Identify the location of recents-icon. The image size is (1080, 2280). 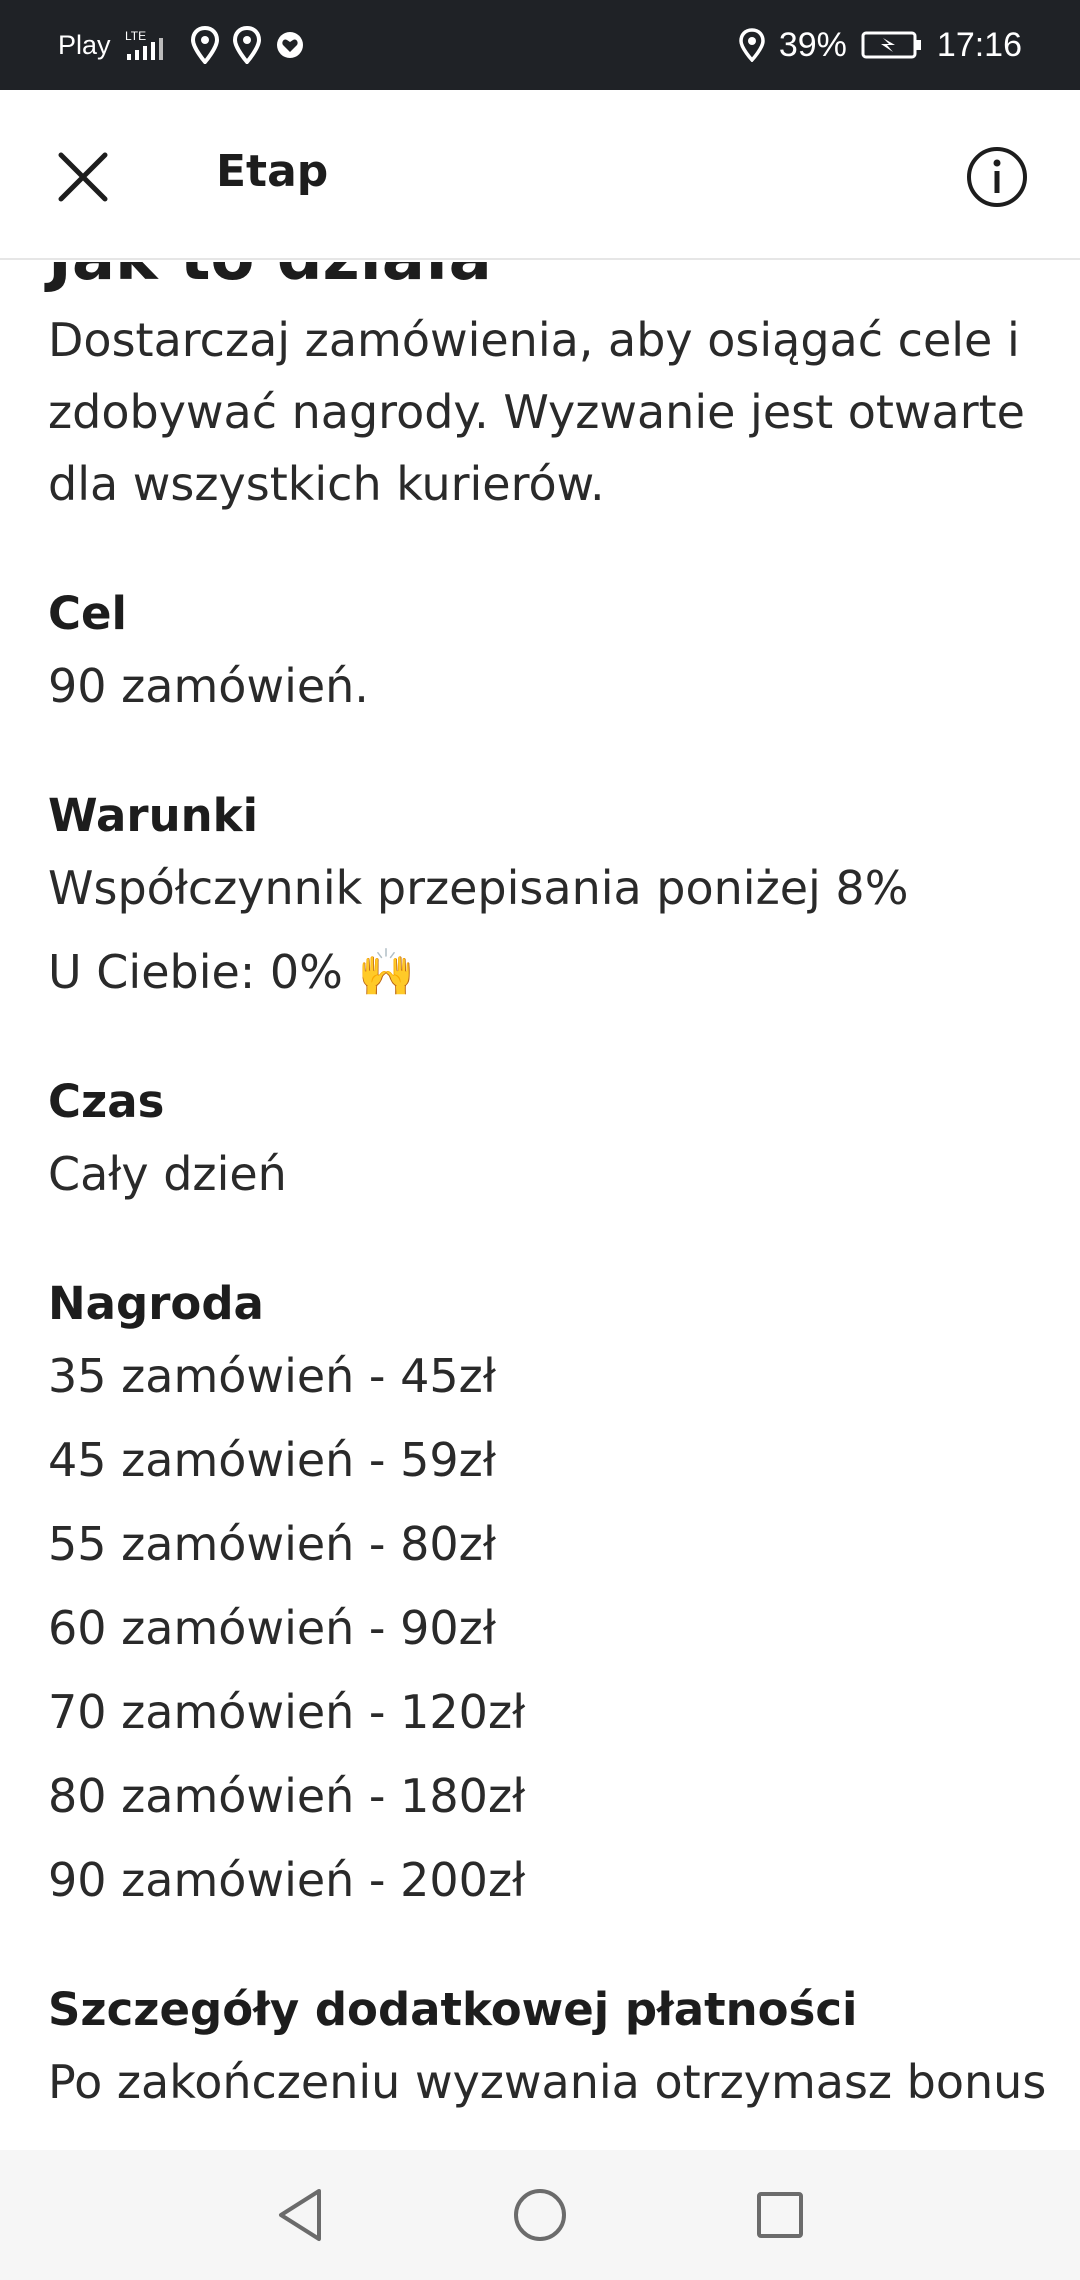
(780, 2215).